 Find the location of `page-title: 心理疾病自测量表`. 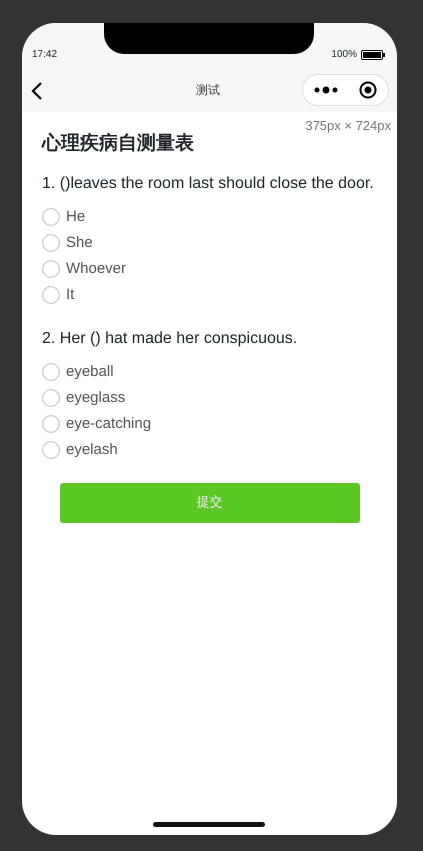

page-title: 心理疾病自测量表 is located at coordinates (118, 143).